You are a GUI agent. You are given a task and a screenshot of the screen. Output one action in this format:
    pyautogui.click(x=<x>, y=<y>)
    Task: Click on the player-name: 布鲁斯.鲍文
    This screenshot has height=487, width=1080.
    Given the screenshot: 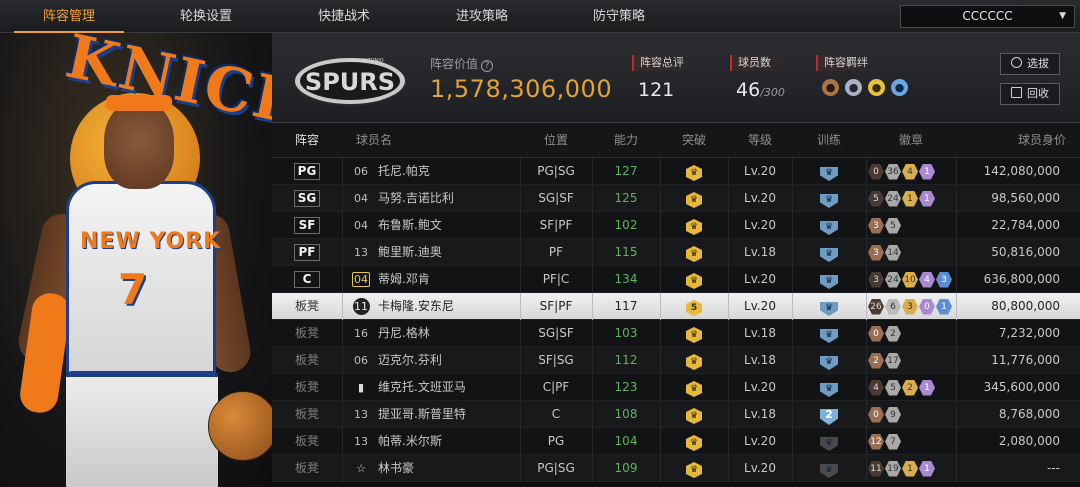 What is the action you would take?
    pyautogui.click(x=448, y=225)
    